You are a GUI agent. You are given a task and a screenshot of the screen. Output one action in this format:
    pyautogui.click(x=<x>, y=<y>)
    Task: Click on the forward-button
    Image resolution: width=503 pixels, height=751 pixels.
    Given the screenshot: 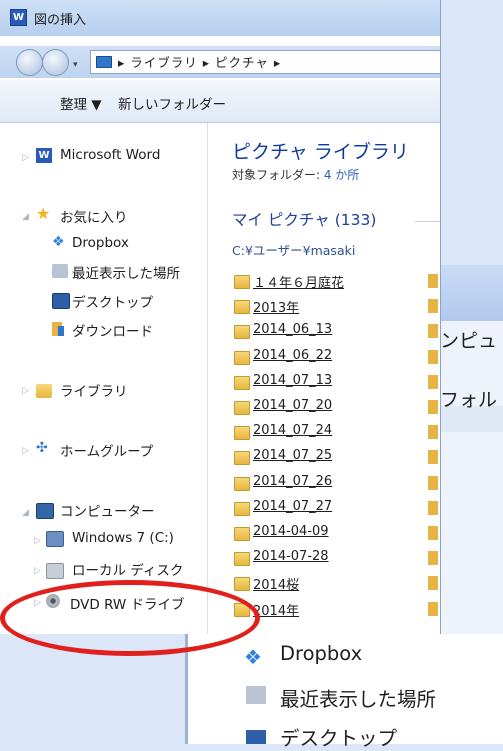 What is the action you would take?
    pyautogui.click(x=55, y=62)
    